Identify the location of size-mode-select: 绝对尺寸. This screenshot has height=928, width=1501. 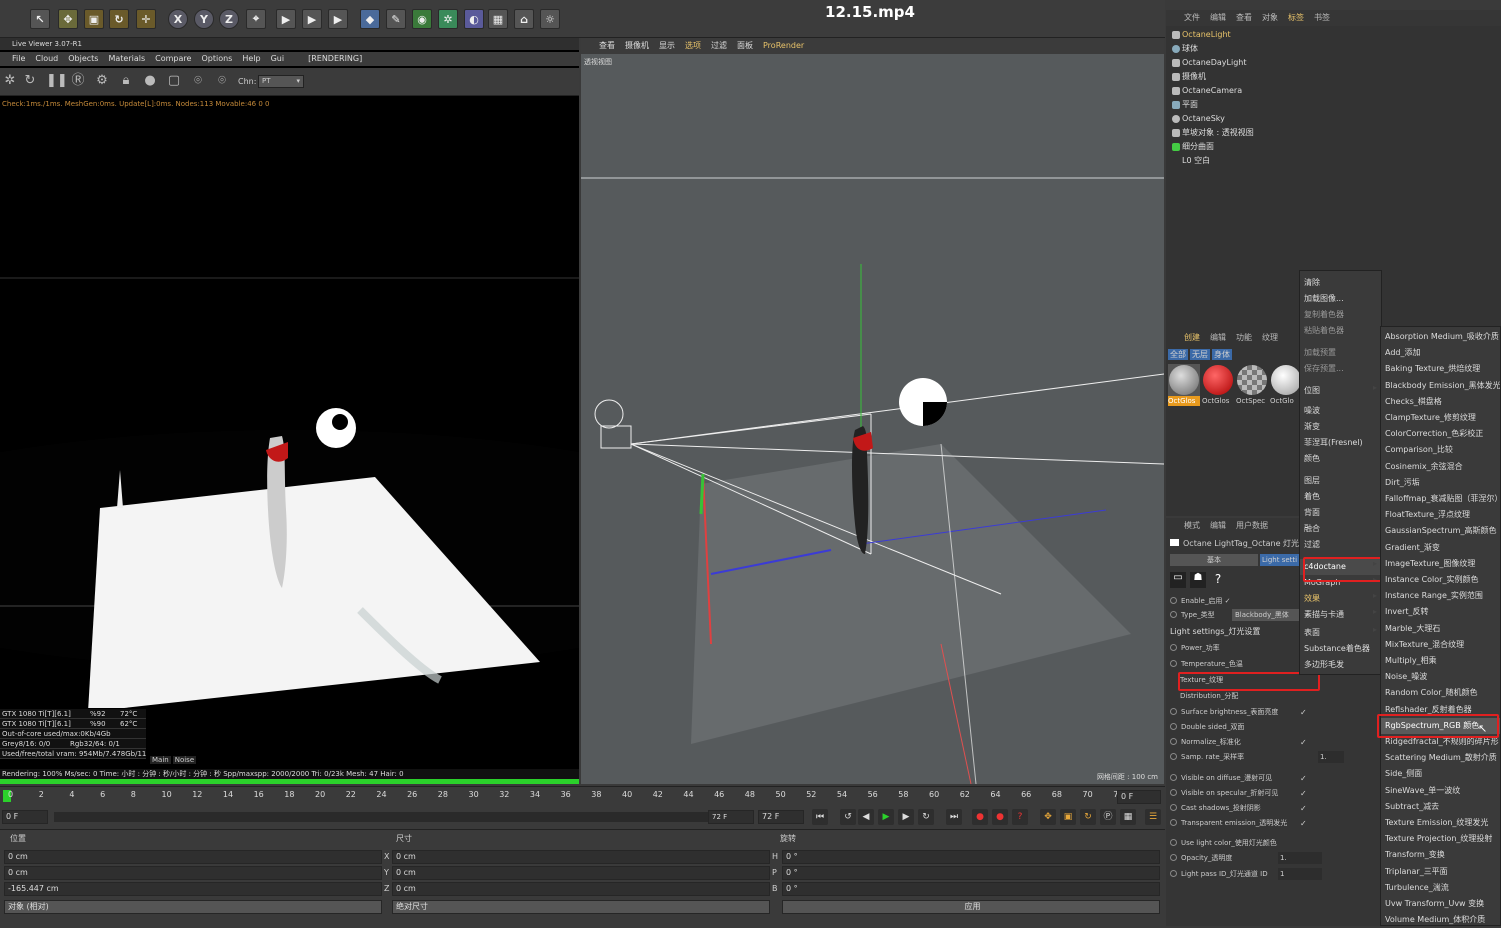
(581, 907).